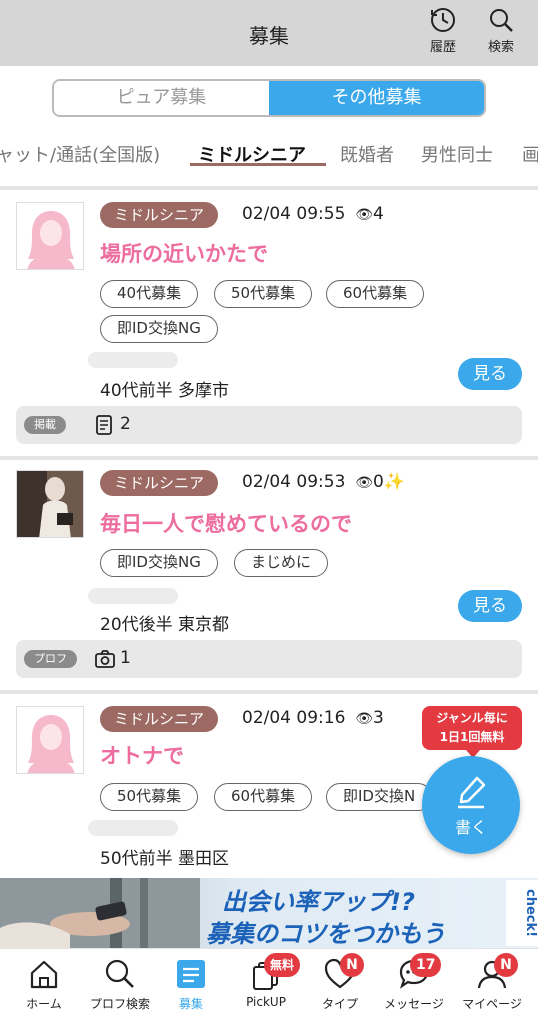 The height and width of the screenshot is (1024, 538). Describe the element at coordinates (376, 98) in the screenshot. I see `other-recruit-tab: その他募集` at that location.